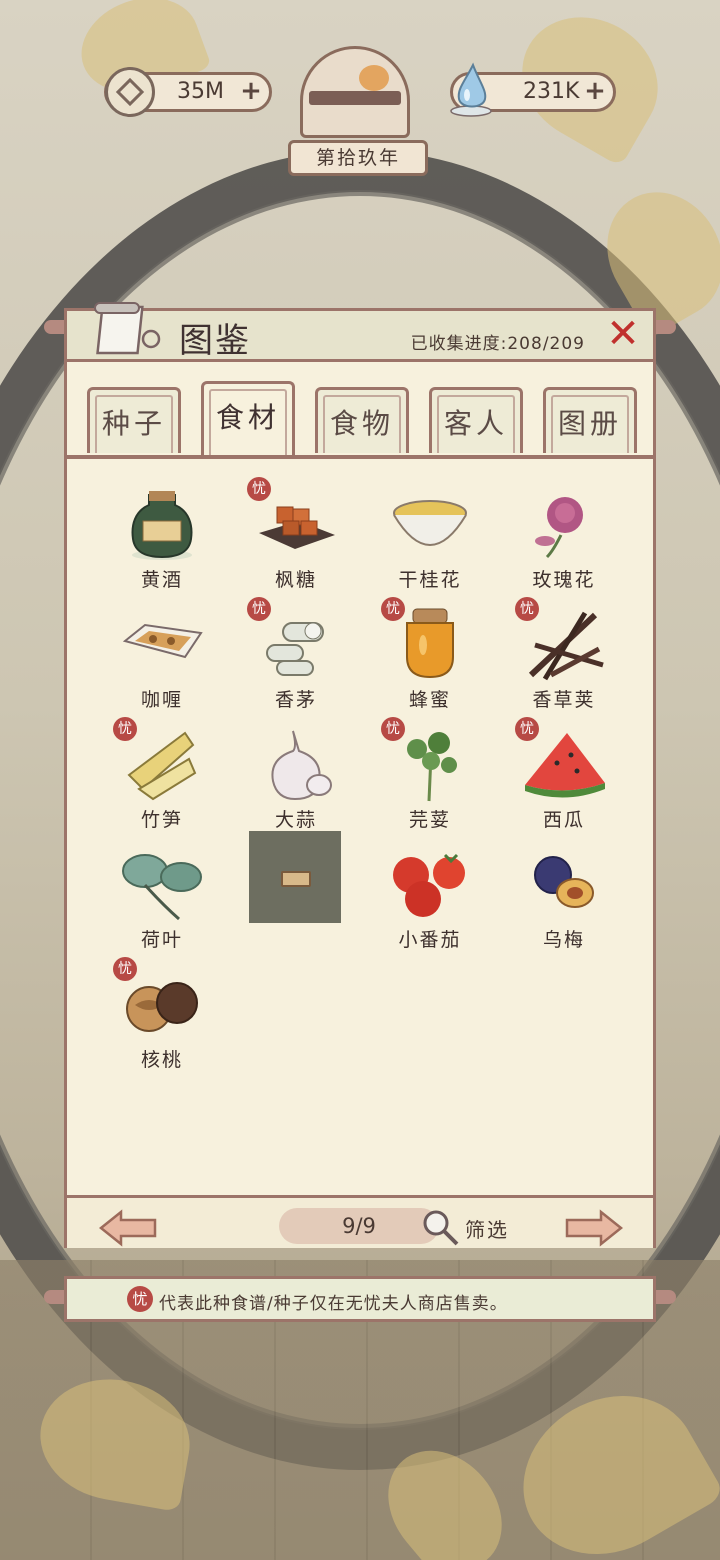  I want to click on tab-ingredients: 食材, so click(248, 419).